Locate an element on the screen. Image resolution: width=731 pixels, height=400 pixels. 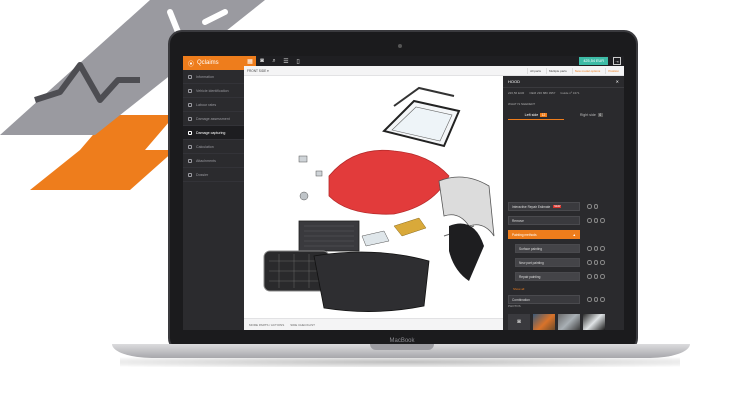
total-price-button: 425,54 EUR is located at coordinates (593, 61).